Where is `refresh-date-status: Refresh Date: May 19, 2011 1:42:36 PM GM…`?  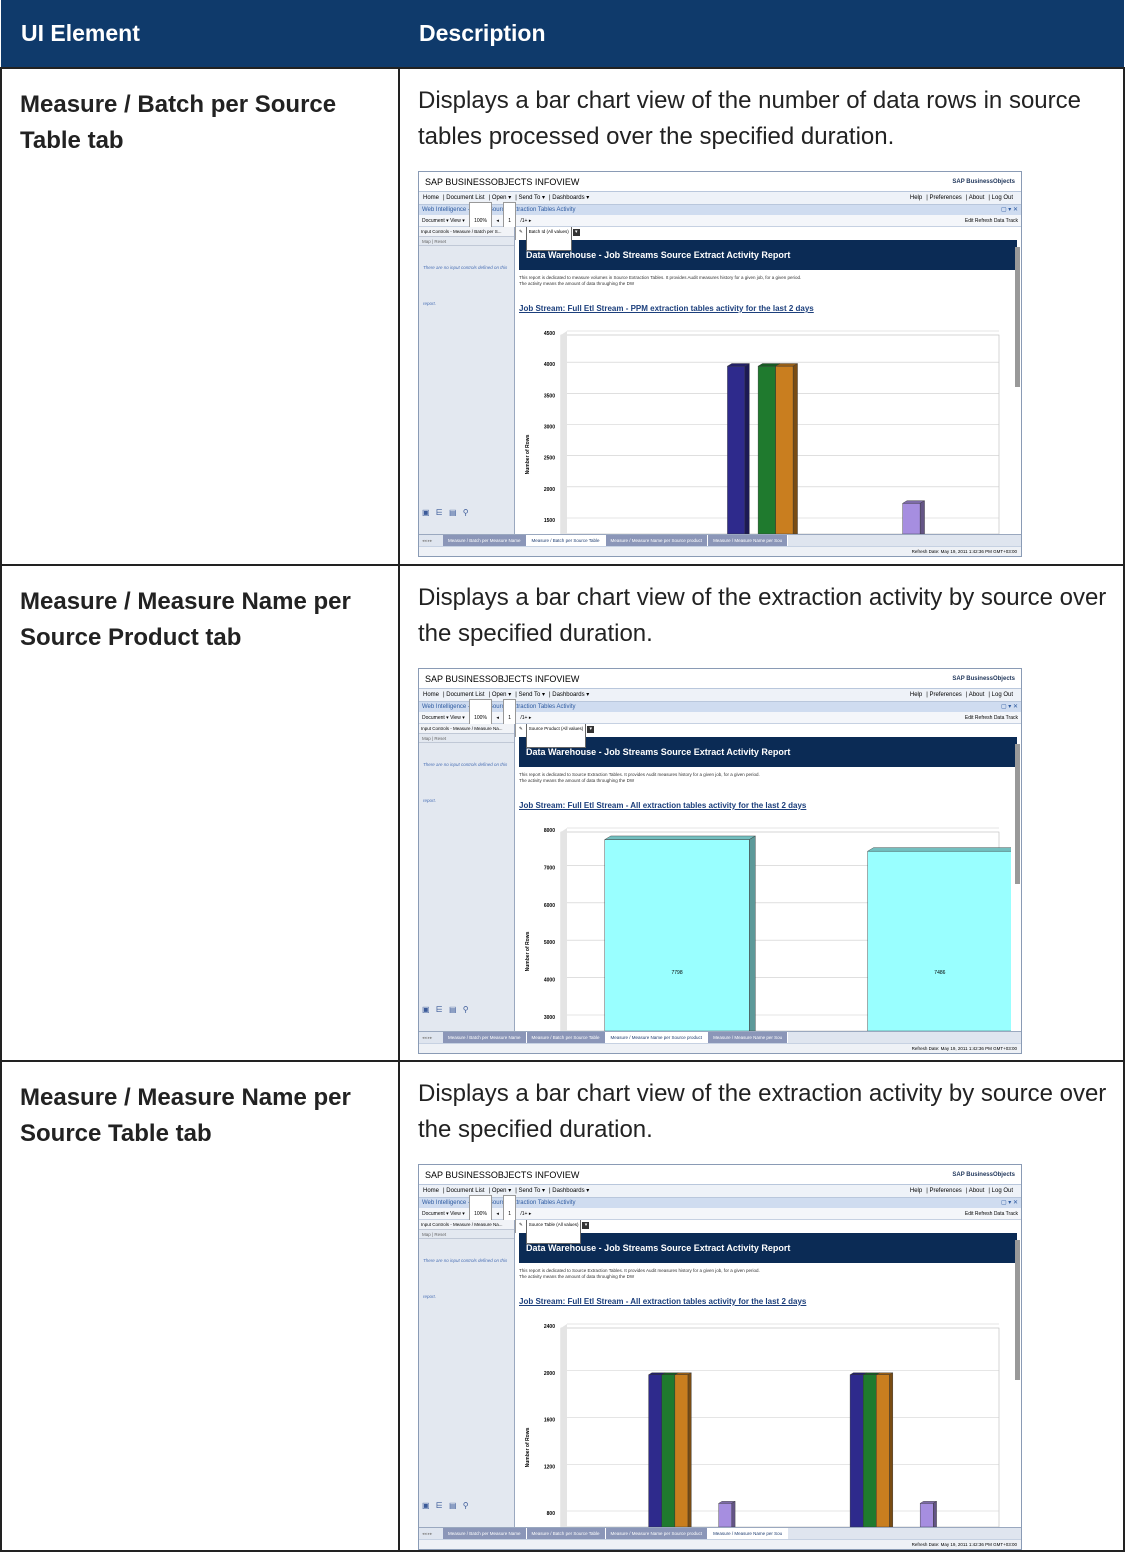 refresh-date-status: Refresh Date: May 19, 2011 1:42:36 PM GM… is located at coordinates (720, 551).